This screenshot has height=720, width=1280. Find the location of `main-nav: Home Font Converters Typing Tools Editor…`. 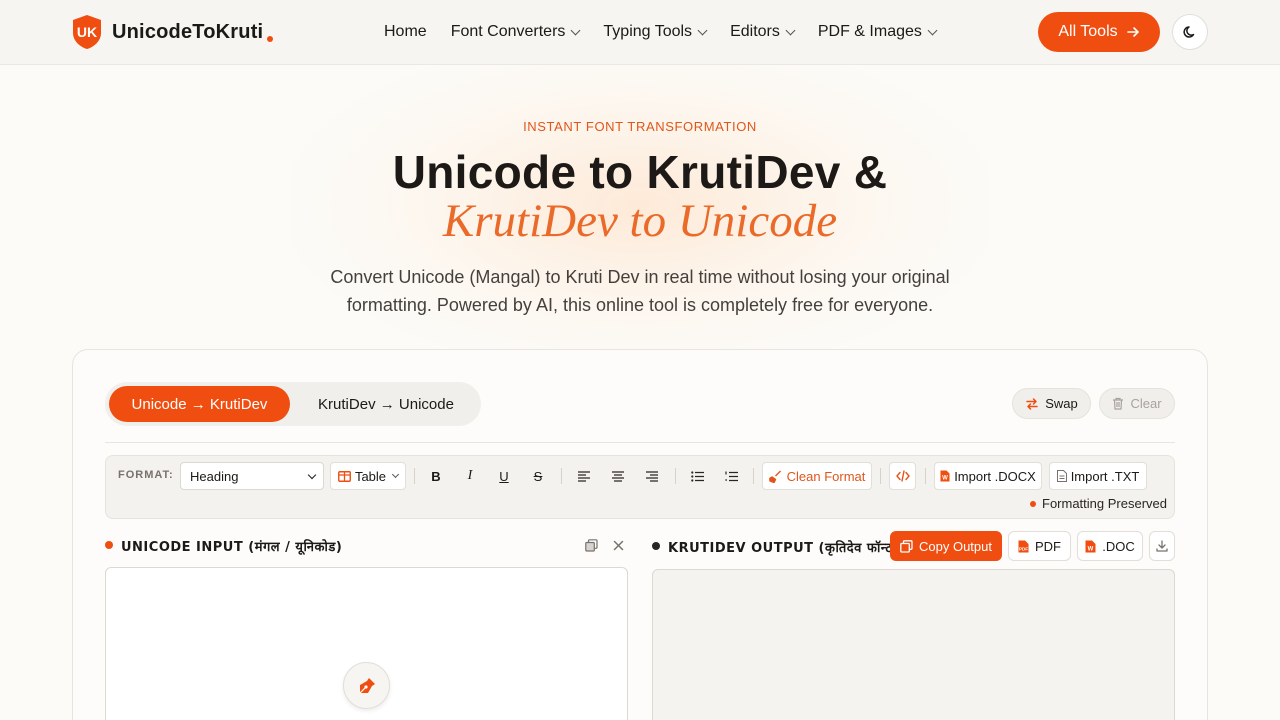

main-nav: Home Font Converters Typing Tools Editor… is located at coordinates (672, 32).